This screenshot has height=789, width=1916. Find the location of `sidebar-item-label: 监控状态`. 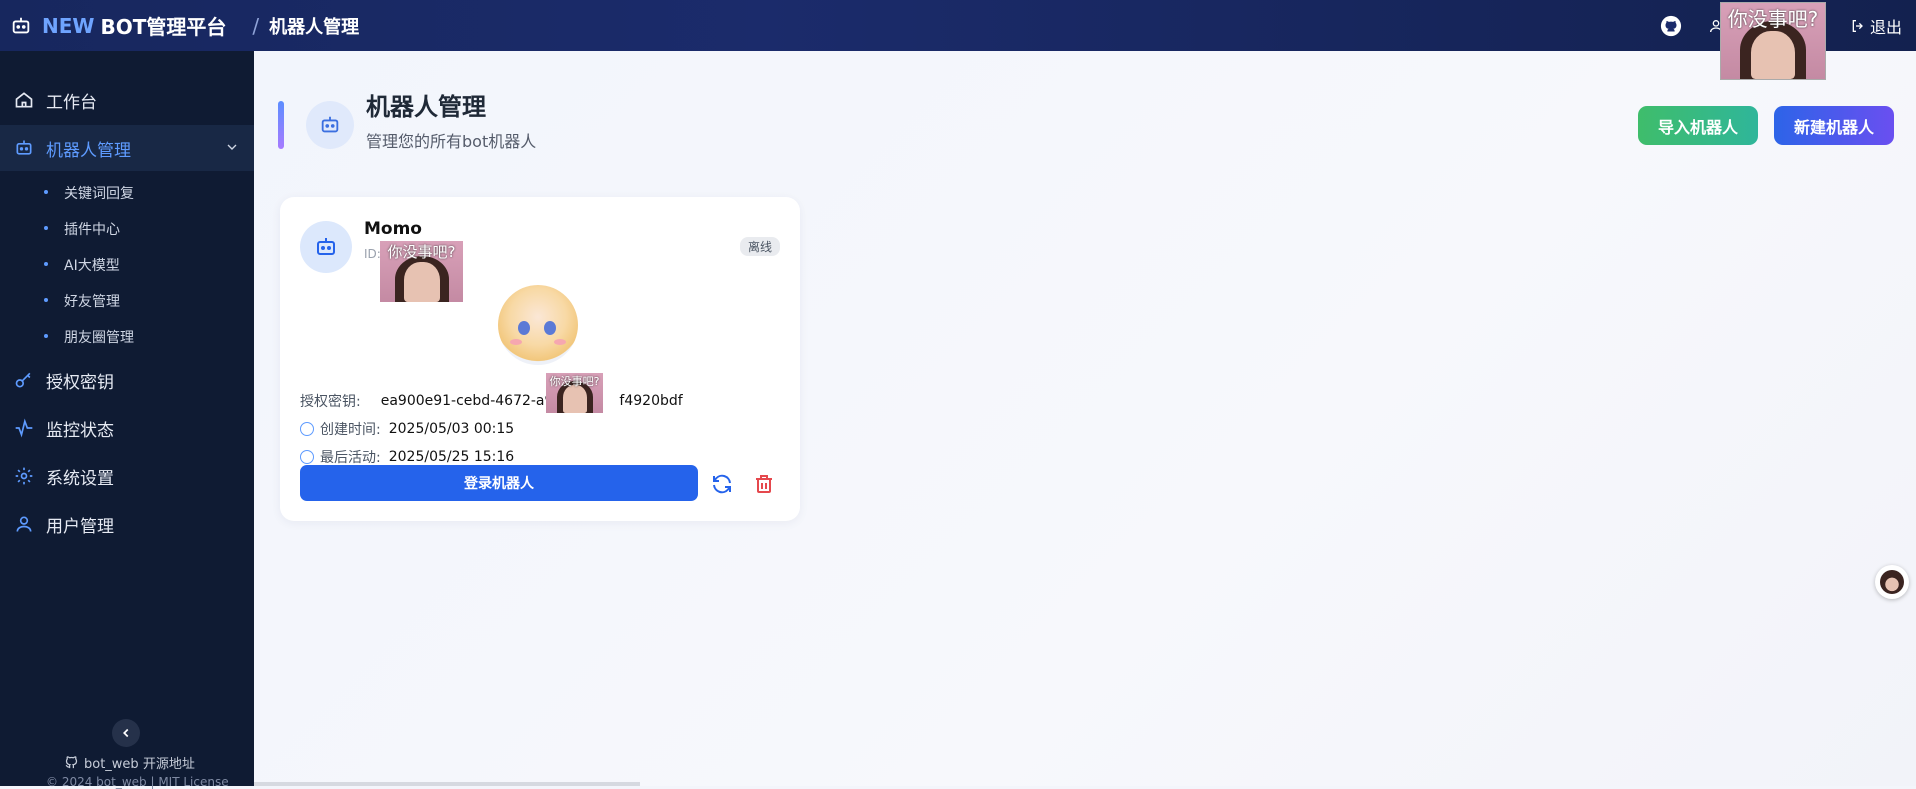

sidebar-item-label: 监控状态 is located at coordinates (80, 430).